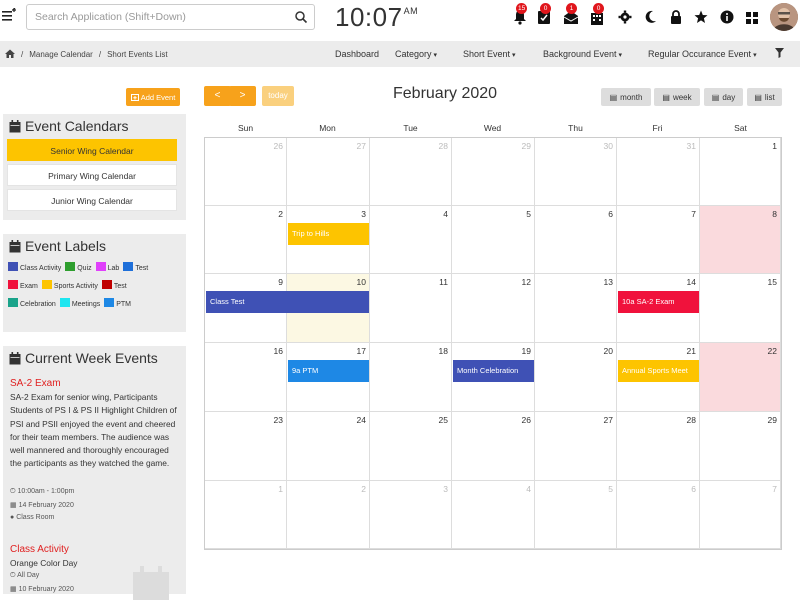 Image resolution: width=800 pixels, height=600 pixels. I want to click on bell-icon: 15, so click(521, 14).